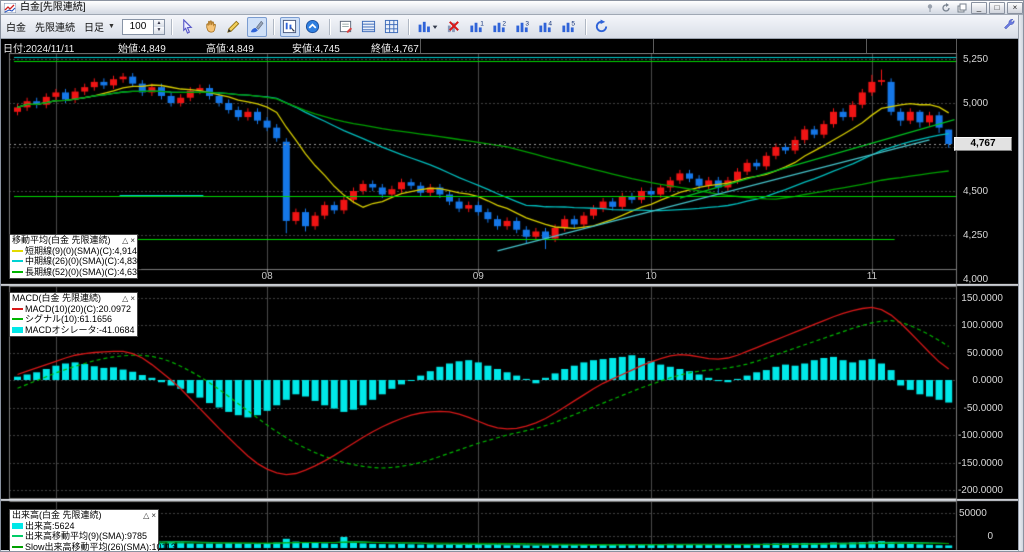 Image resolution: width=1024 pixels, height=552 pixels. Describe the element at coordinates (111, 26) in the screenshot. I see `interval-caret-icon: ▼` at that location.